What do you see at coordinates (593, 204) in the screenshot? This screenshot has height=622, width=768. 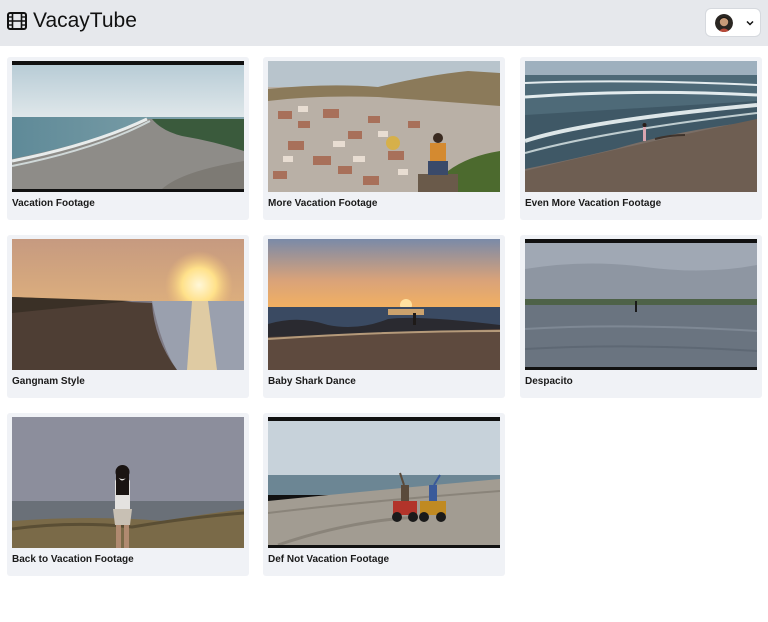 I see `video-title: Even More Vacation Footage` at bounding box center [593, 204].